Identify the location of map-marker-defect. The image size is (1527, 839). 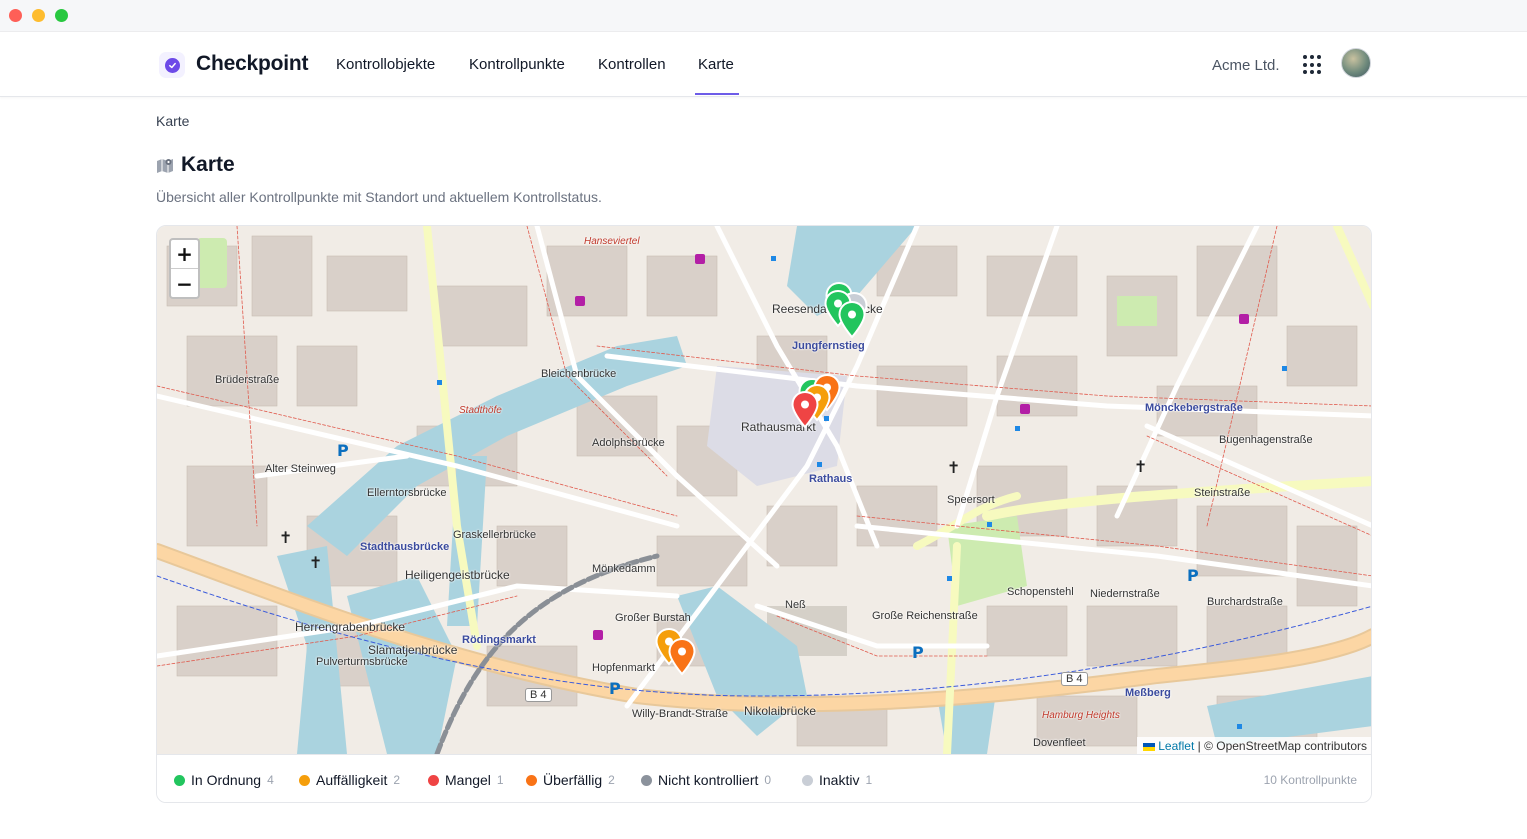
(805, 410).